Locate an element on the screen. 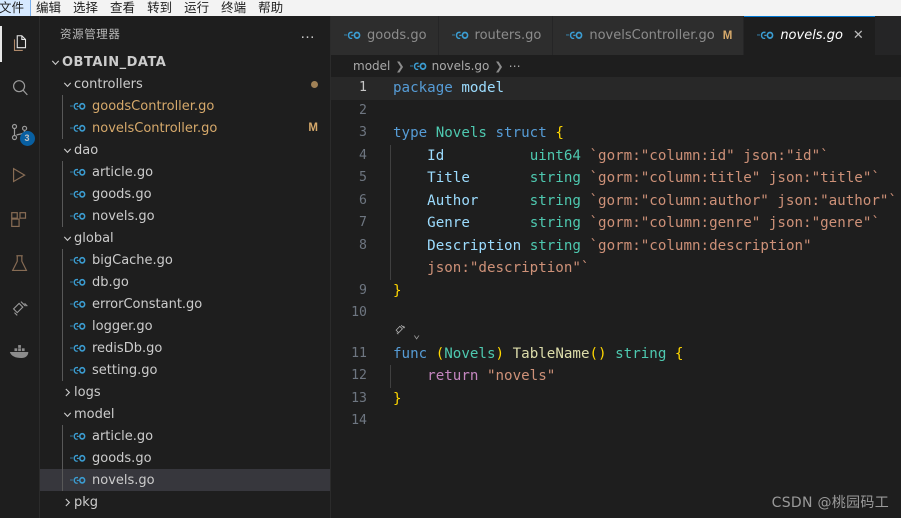  tree-folder: logs is located at coordinates (185, 392).